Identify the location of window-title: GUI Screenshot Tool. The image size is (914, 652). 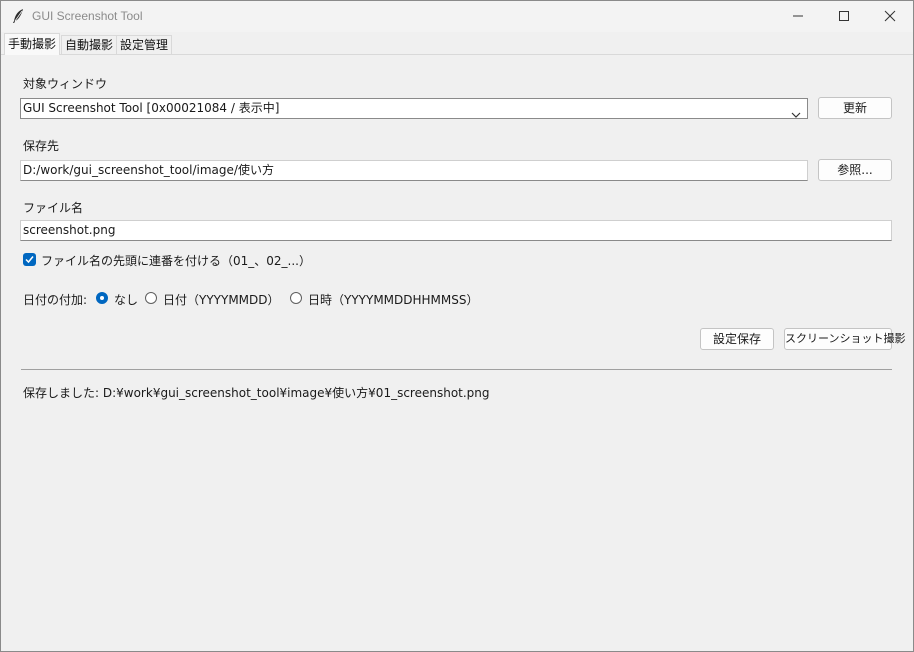
(87, 16).